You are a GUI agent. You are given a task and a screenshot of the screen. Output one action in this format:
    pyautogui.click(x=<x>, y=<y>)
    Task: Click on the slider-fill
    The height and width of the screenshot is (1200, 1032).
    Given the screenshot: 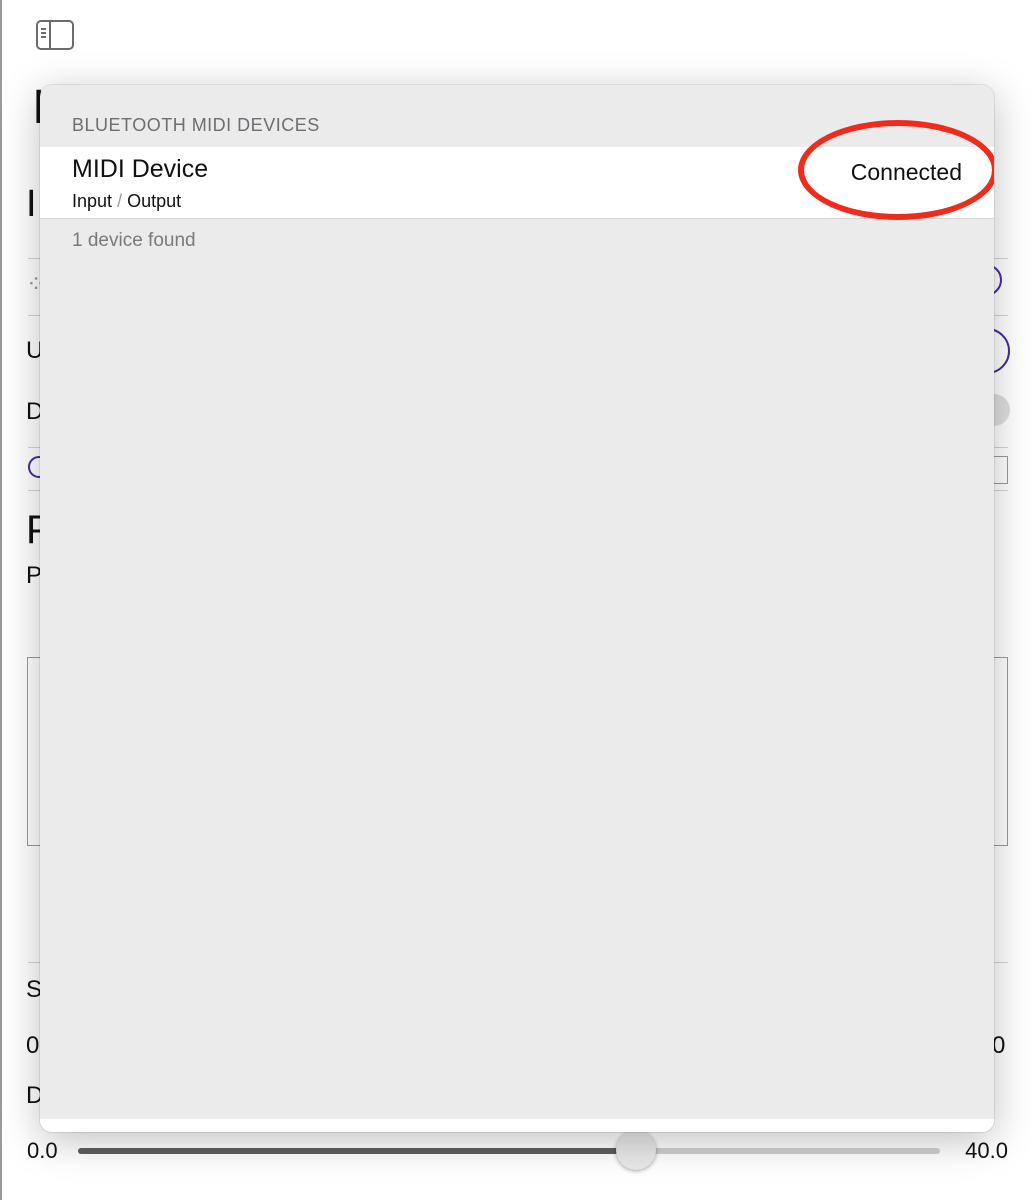 What is the action you would take?
    pyautogui.click(x=357, y=1151)
    